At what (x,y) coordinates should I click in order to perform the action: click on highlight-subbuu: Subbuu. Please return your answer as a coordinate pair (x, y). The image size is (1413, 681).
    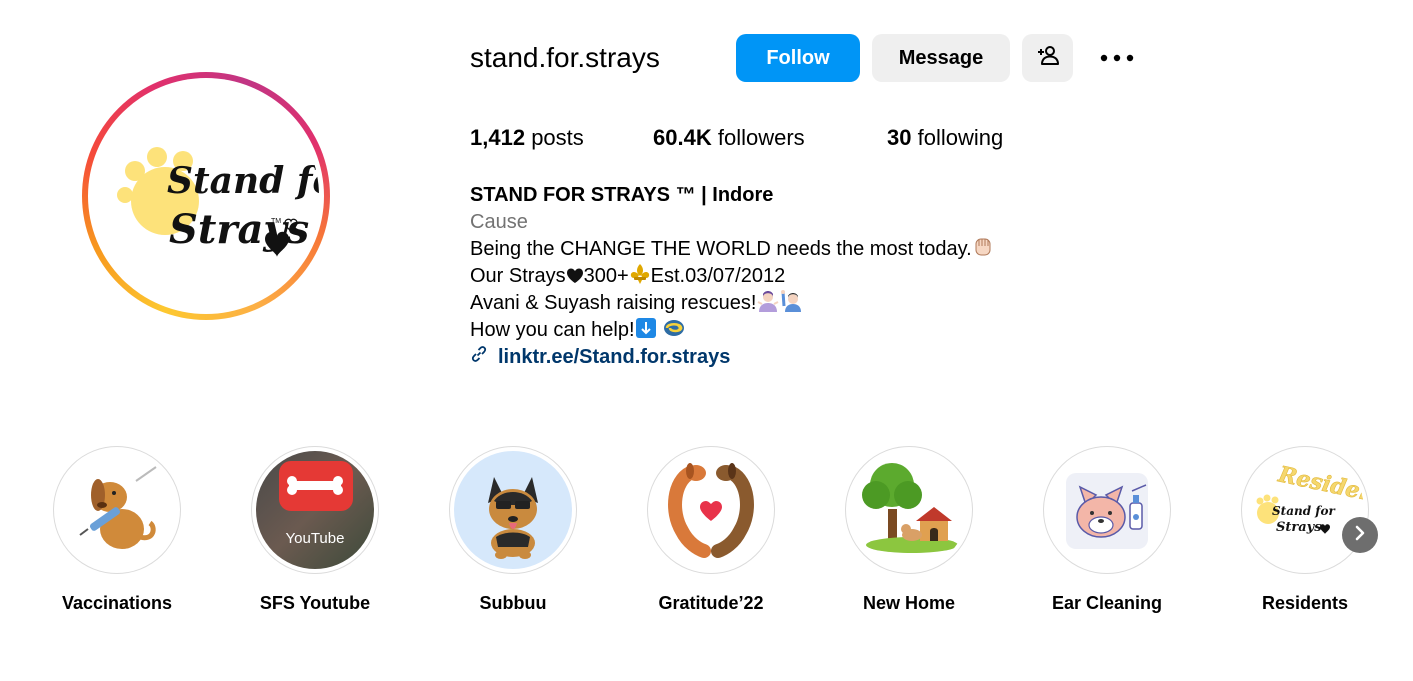
    Looking at the image, I should click on (513, 530).